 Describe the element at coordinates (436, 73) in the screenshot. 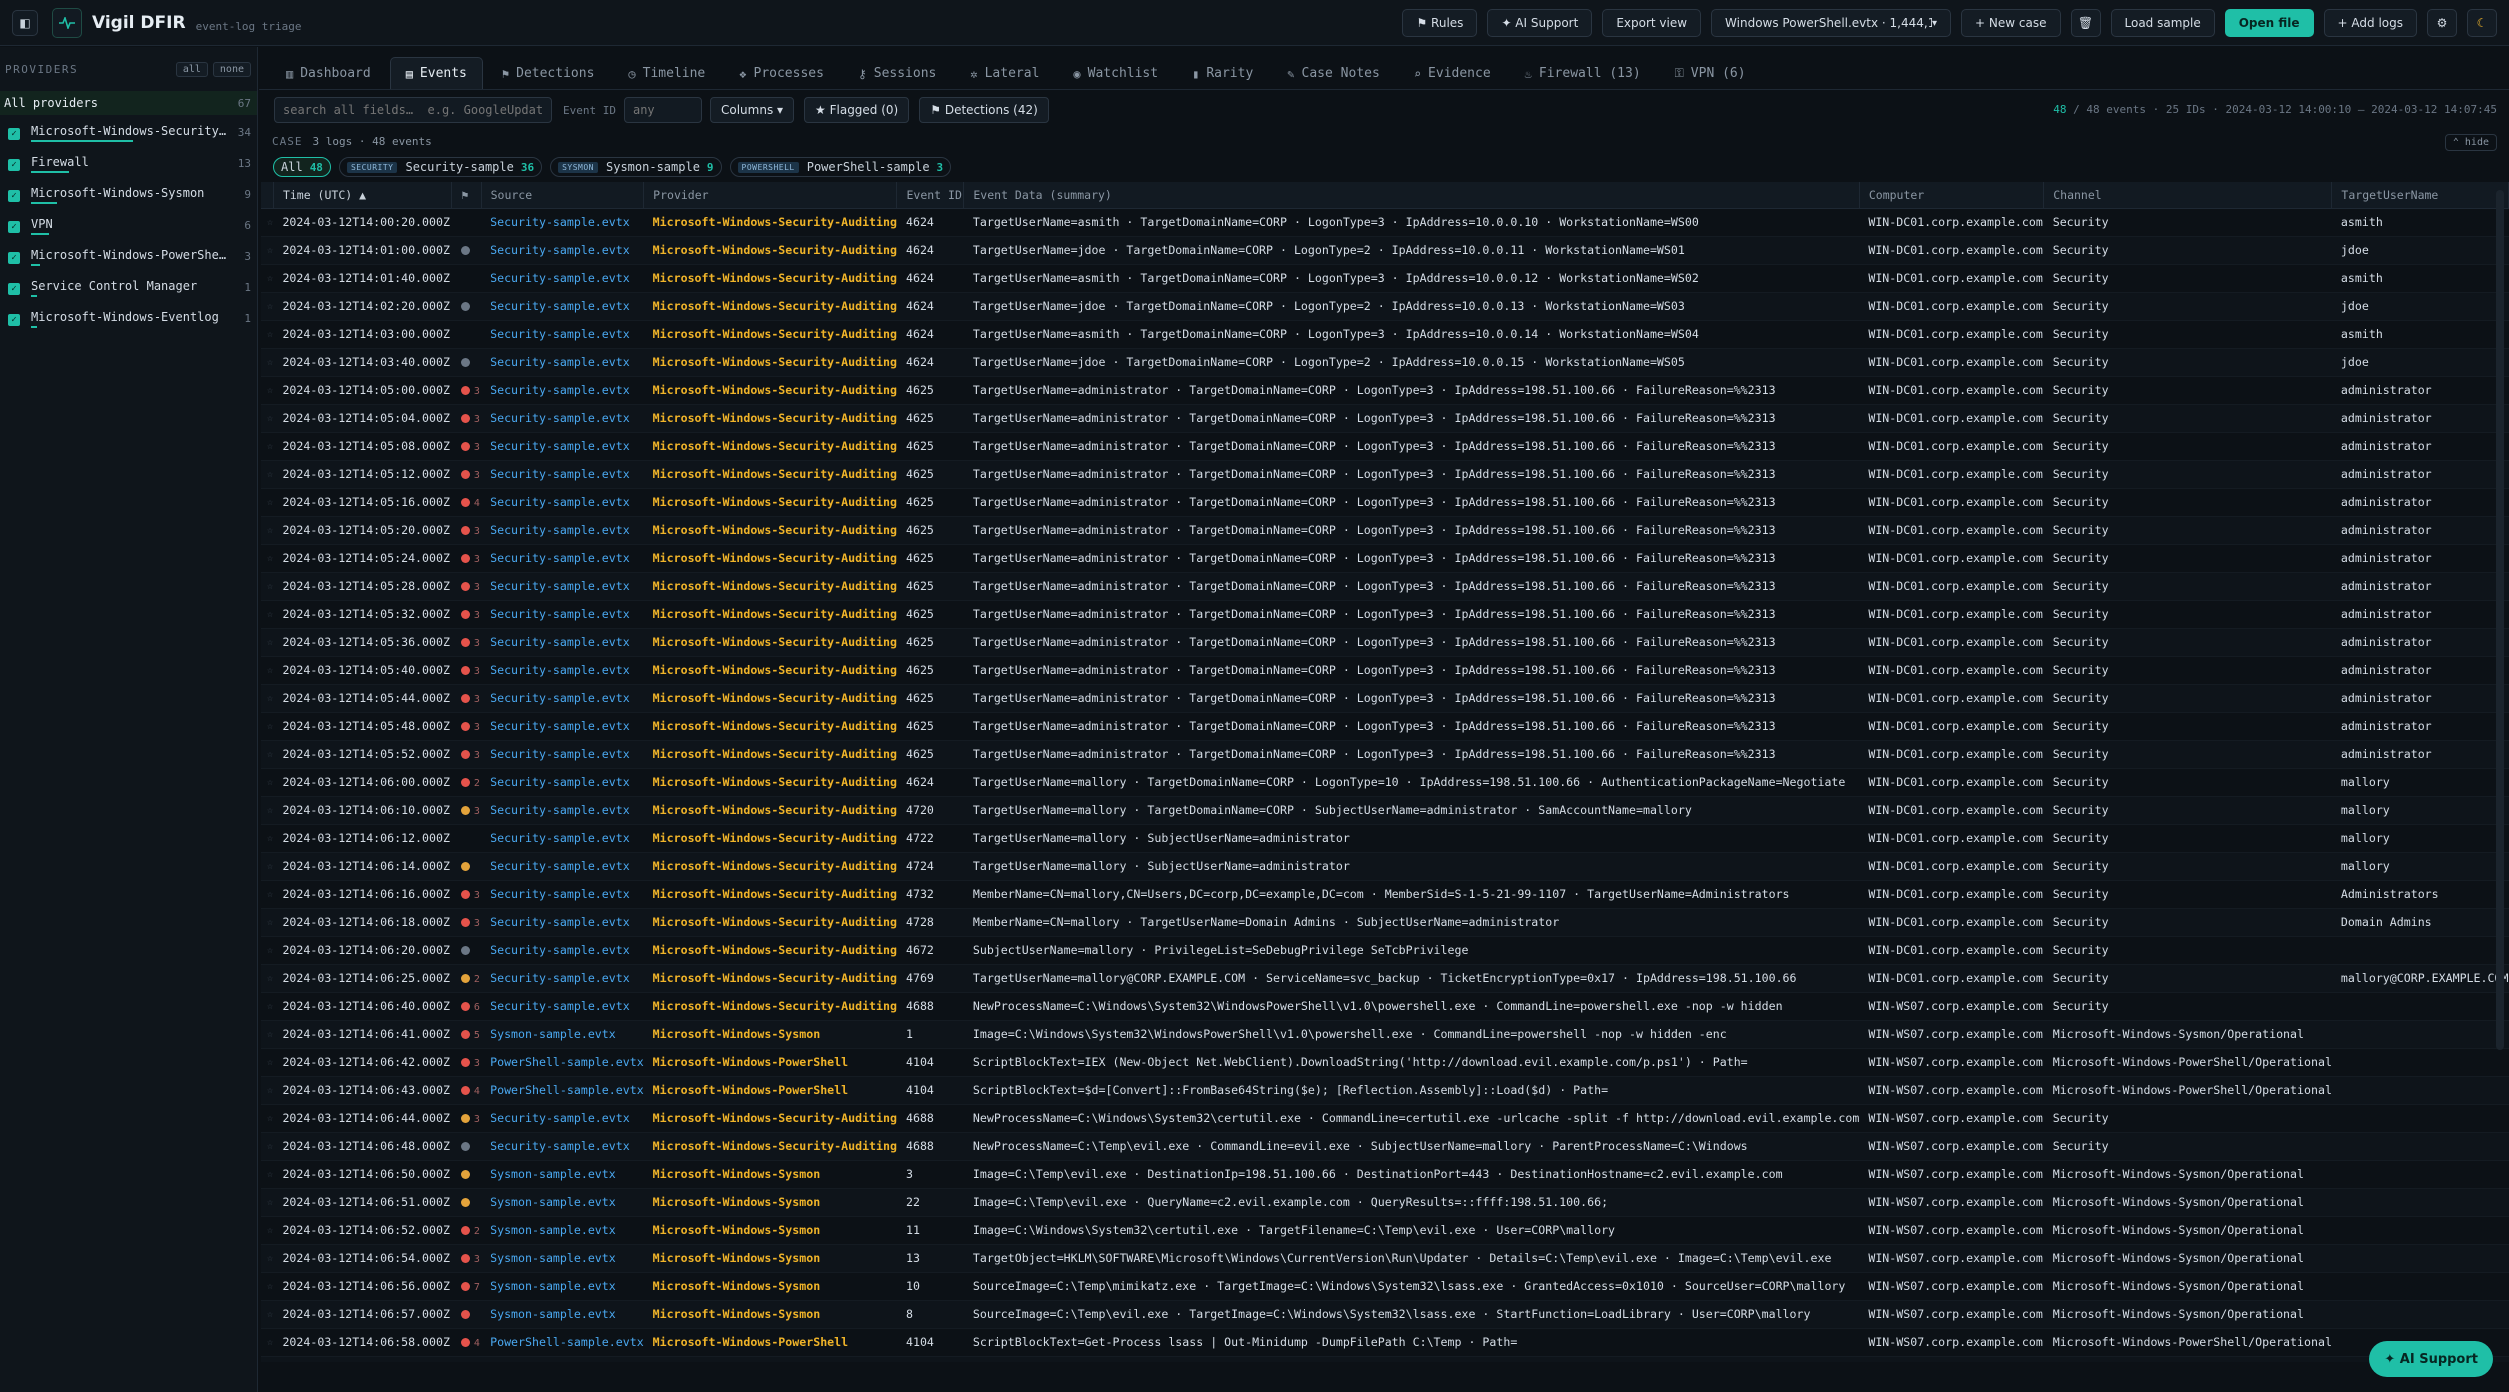

I see `tab-events: ▤ Events` at that location.